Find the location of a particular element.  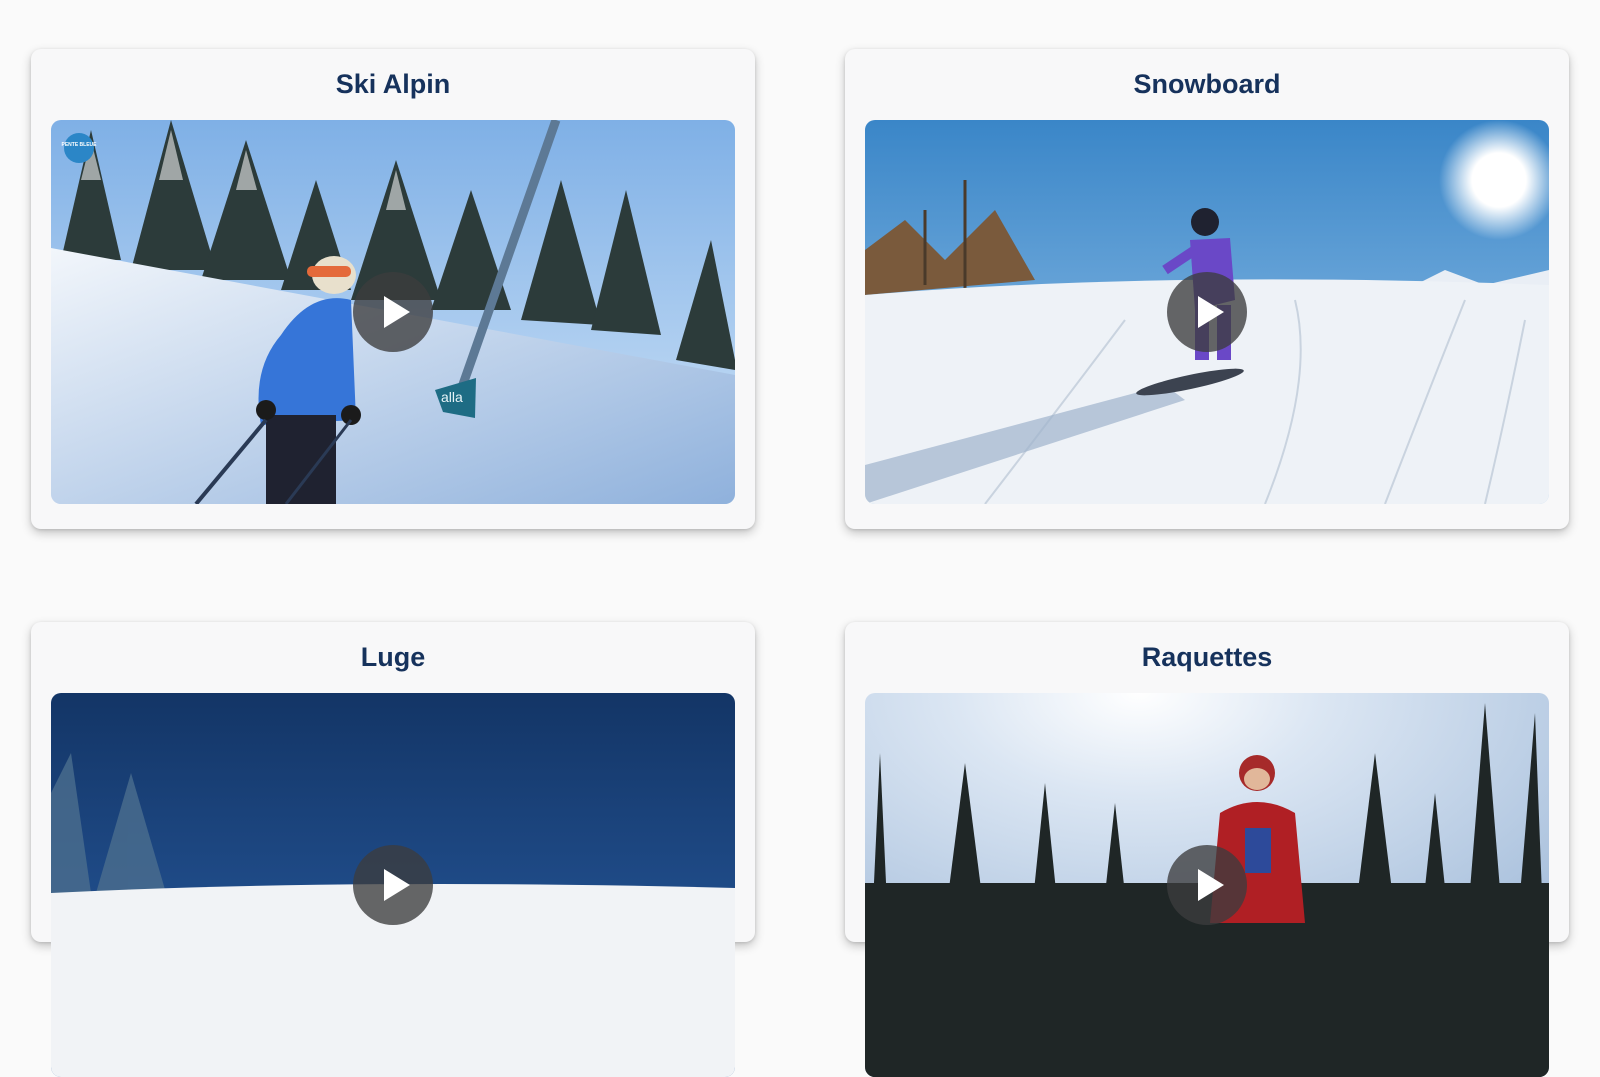

card-title: Ski Alpin is located at coordinates (393, 84).